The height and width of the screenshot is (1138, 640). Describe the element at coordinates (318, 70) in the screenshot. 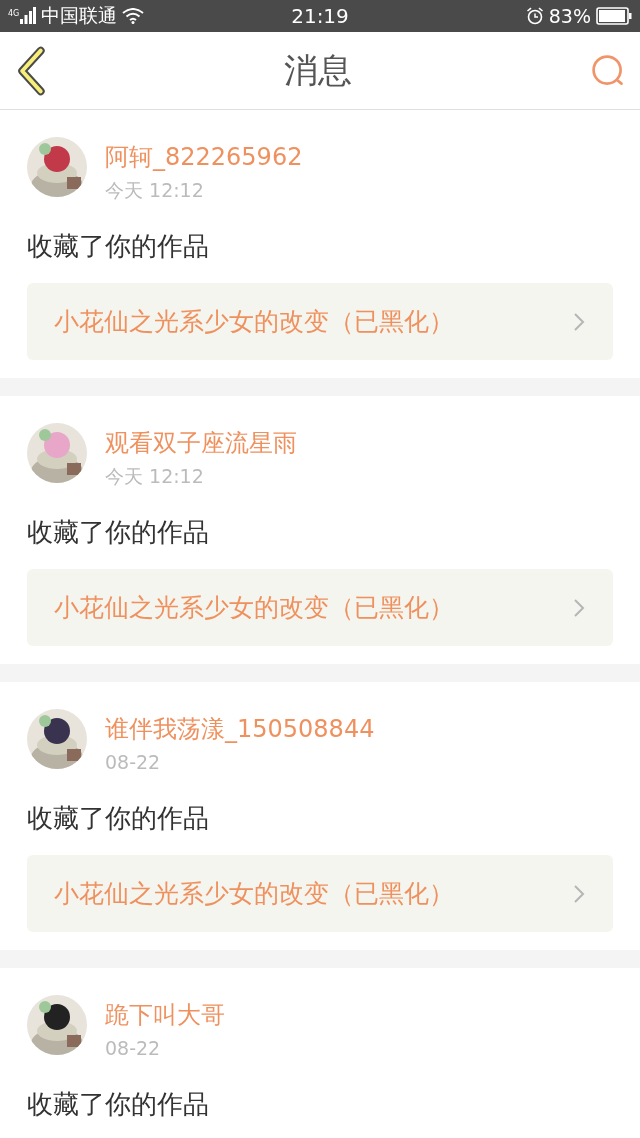

I see `page-title: 消息` at that location.